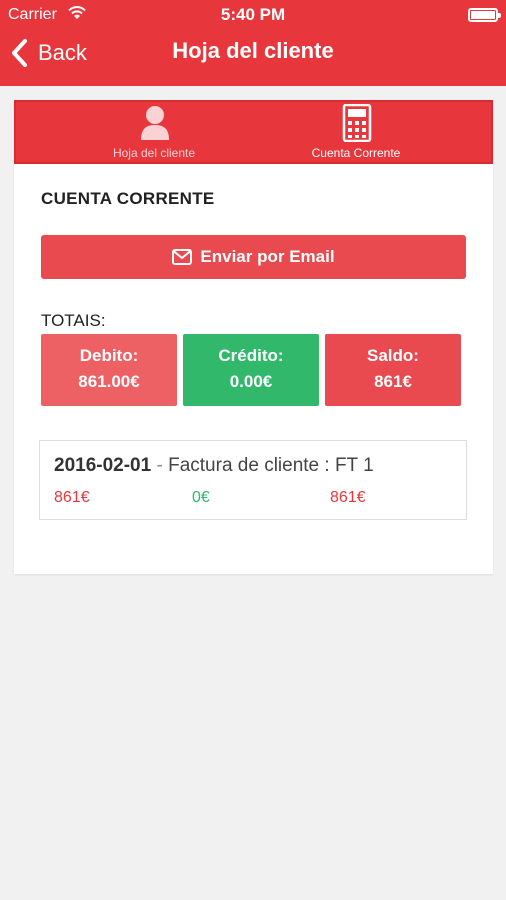 Image resolution: width=506 pixels, height=900 pixels. I want to click on navigation-bar: Carrier 5:40 PM Back Hoja del cliente, so click(253, 43).